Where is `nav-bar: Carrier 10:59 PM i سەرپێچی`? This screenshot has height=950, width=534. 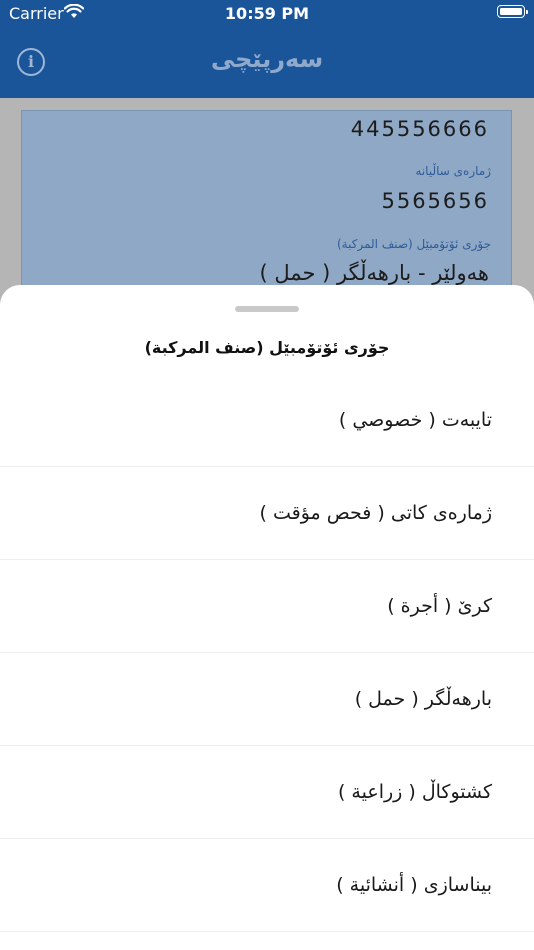
nav-bar: Carrier 10:59 PM i سەرپێچی is located at coordinates (267, 49).